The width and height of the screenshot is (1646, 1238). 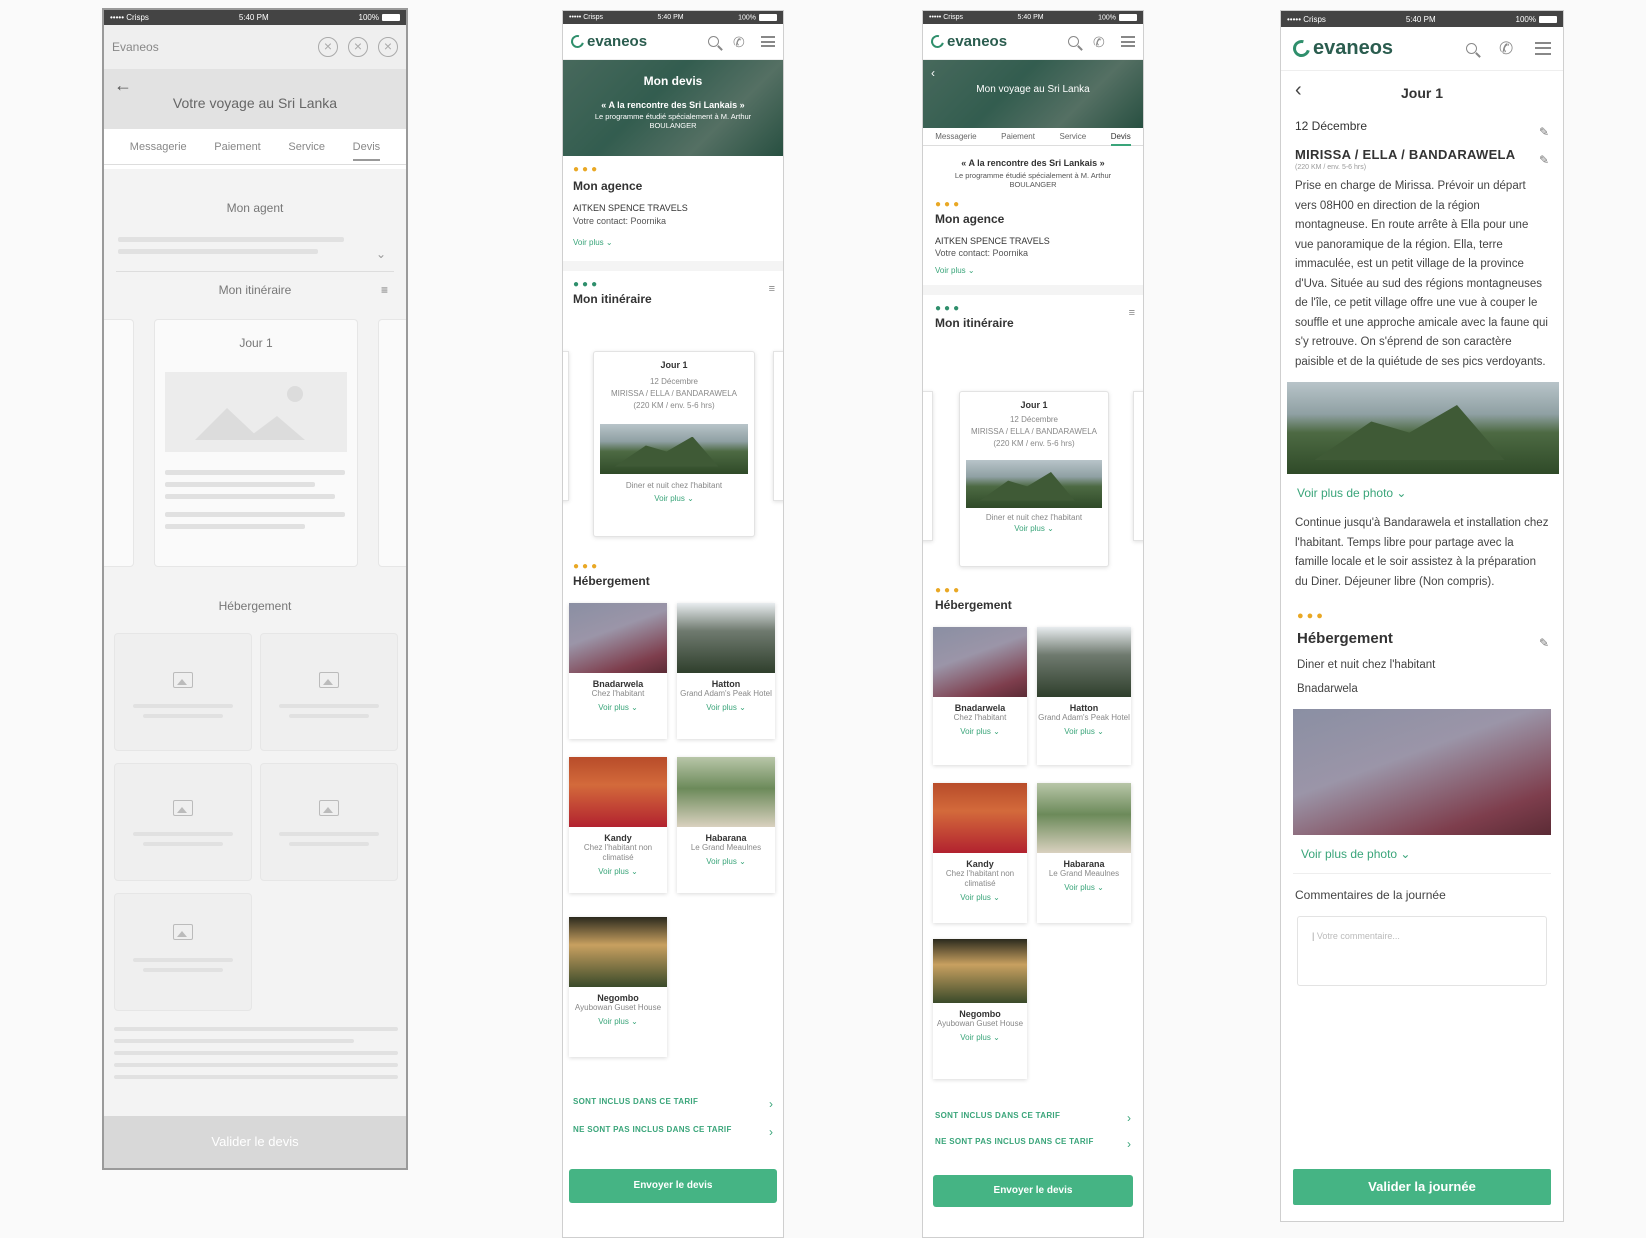 I want to click on back-arrow-icon: ←, so click(x=123, y=85).